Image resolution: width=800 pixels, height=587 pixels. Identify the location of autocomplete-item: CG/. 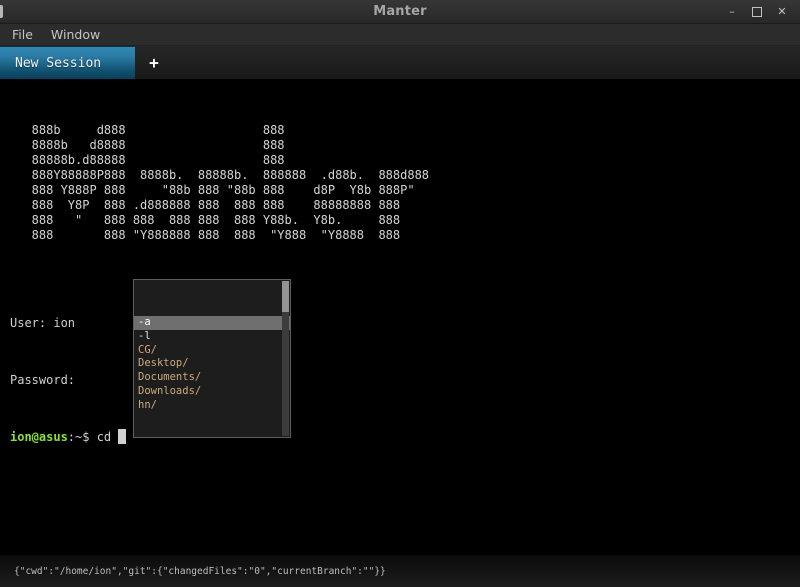
(208, 351).